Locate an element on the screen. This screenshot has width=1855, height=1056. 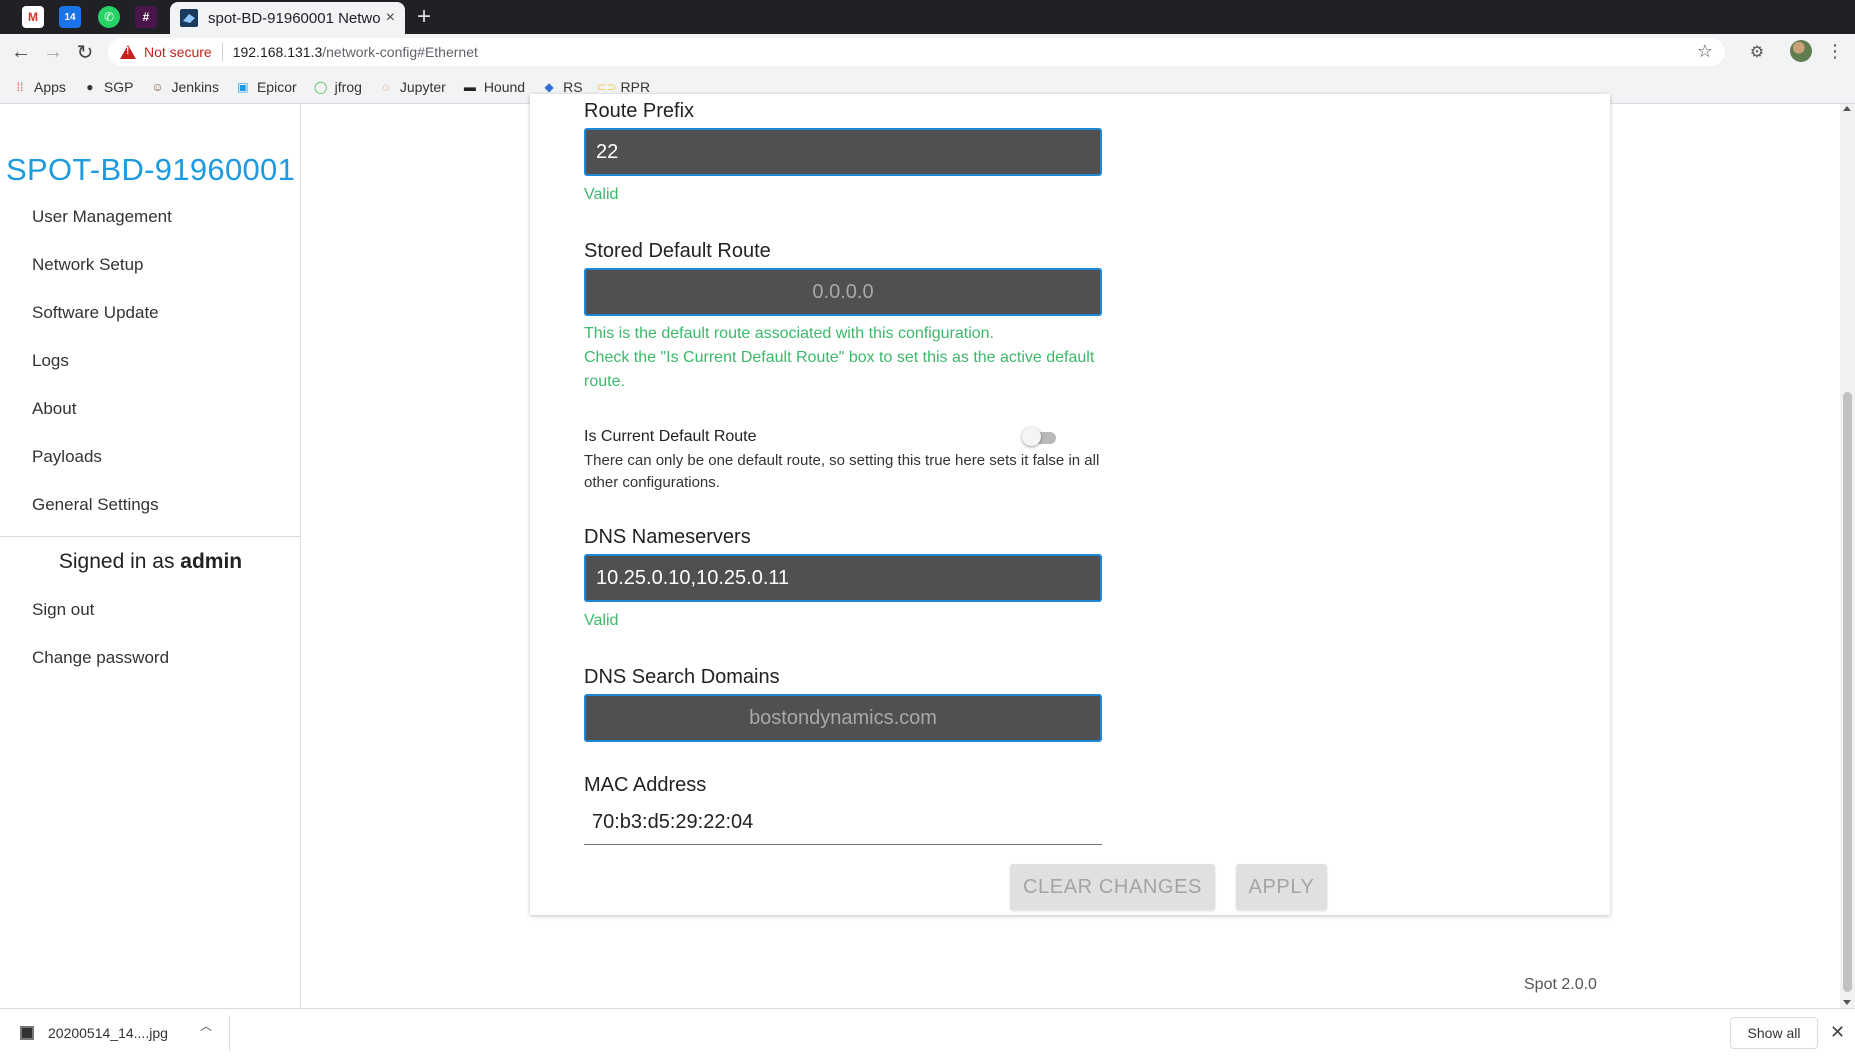
epicor-icon: ▣ is located at coordinates (243, 86).